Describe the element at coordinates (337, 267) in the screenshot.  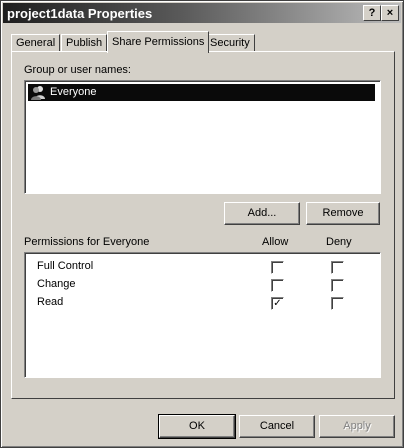
I see `deny-full-control-checkbox` at that location.